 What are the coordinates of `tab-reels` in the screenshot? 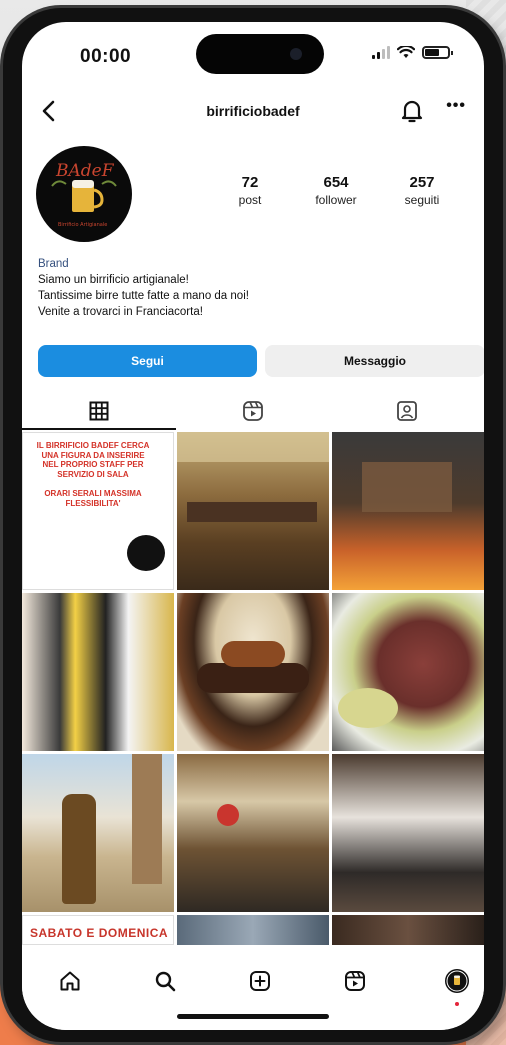 It's located at (253, 411).